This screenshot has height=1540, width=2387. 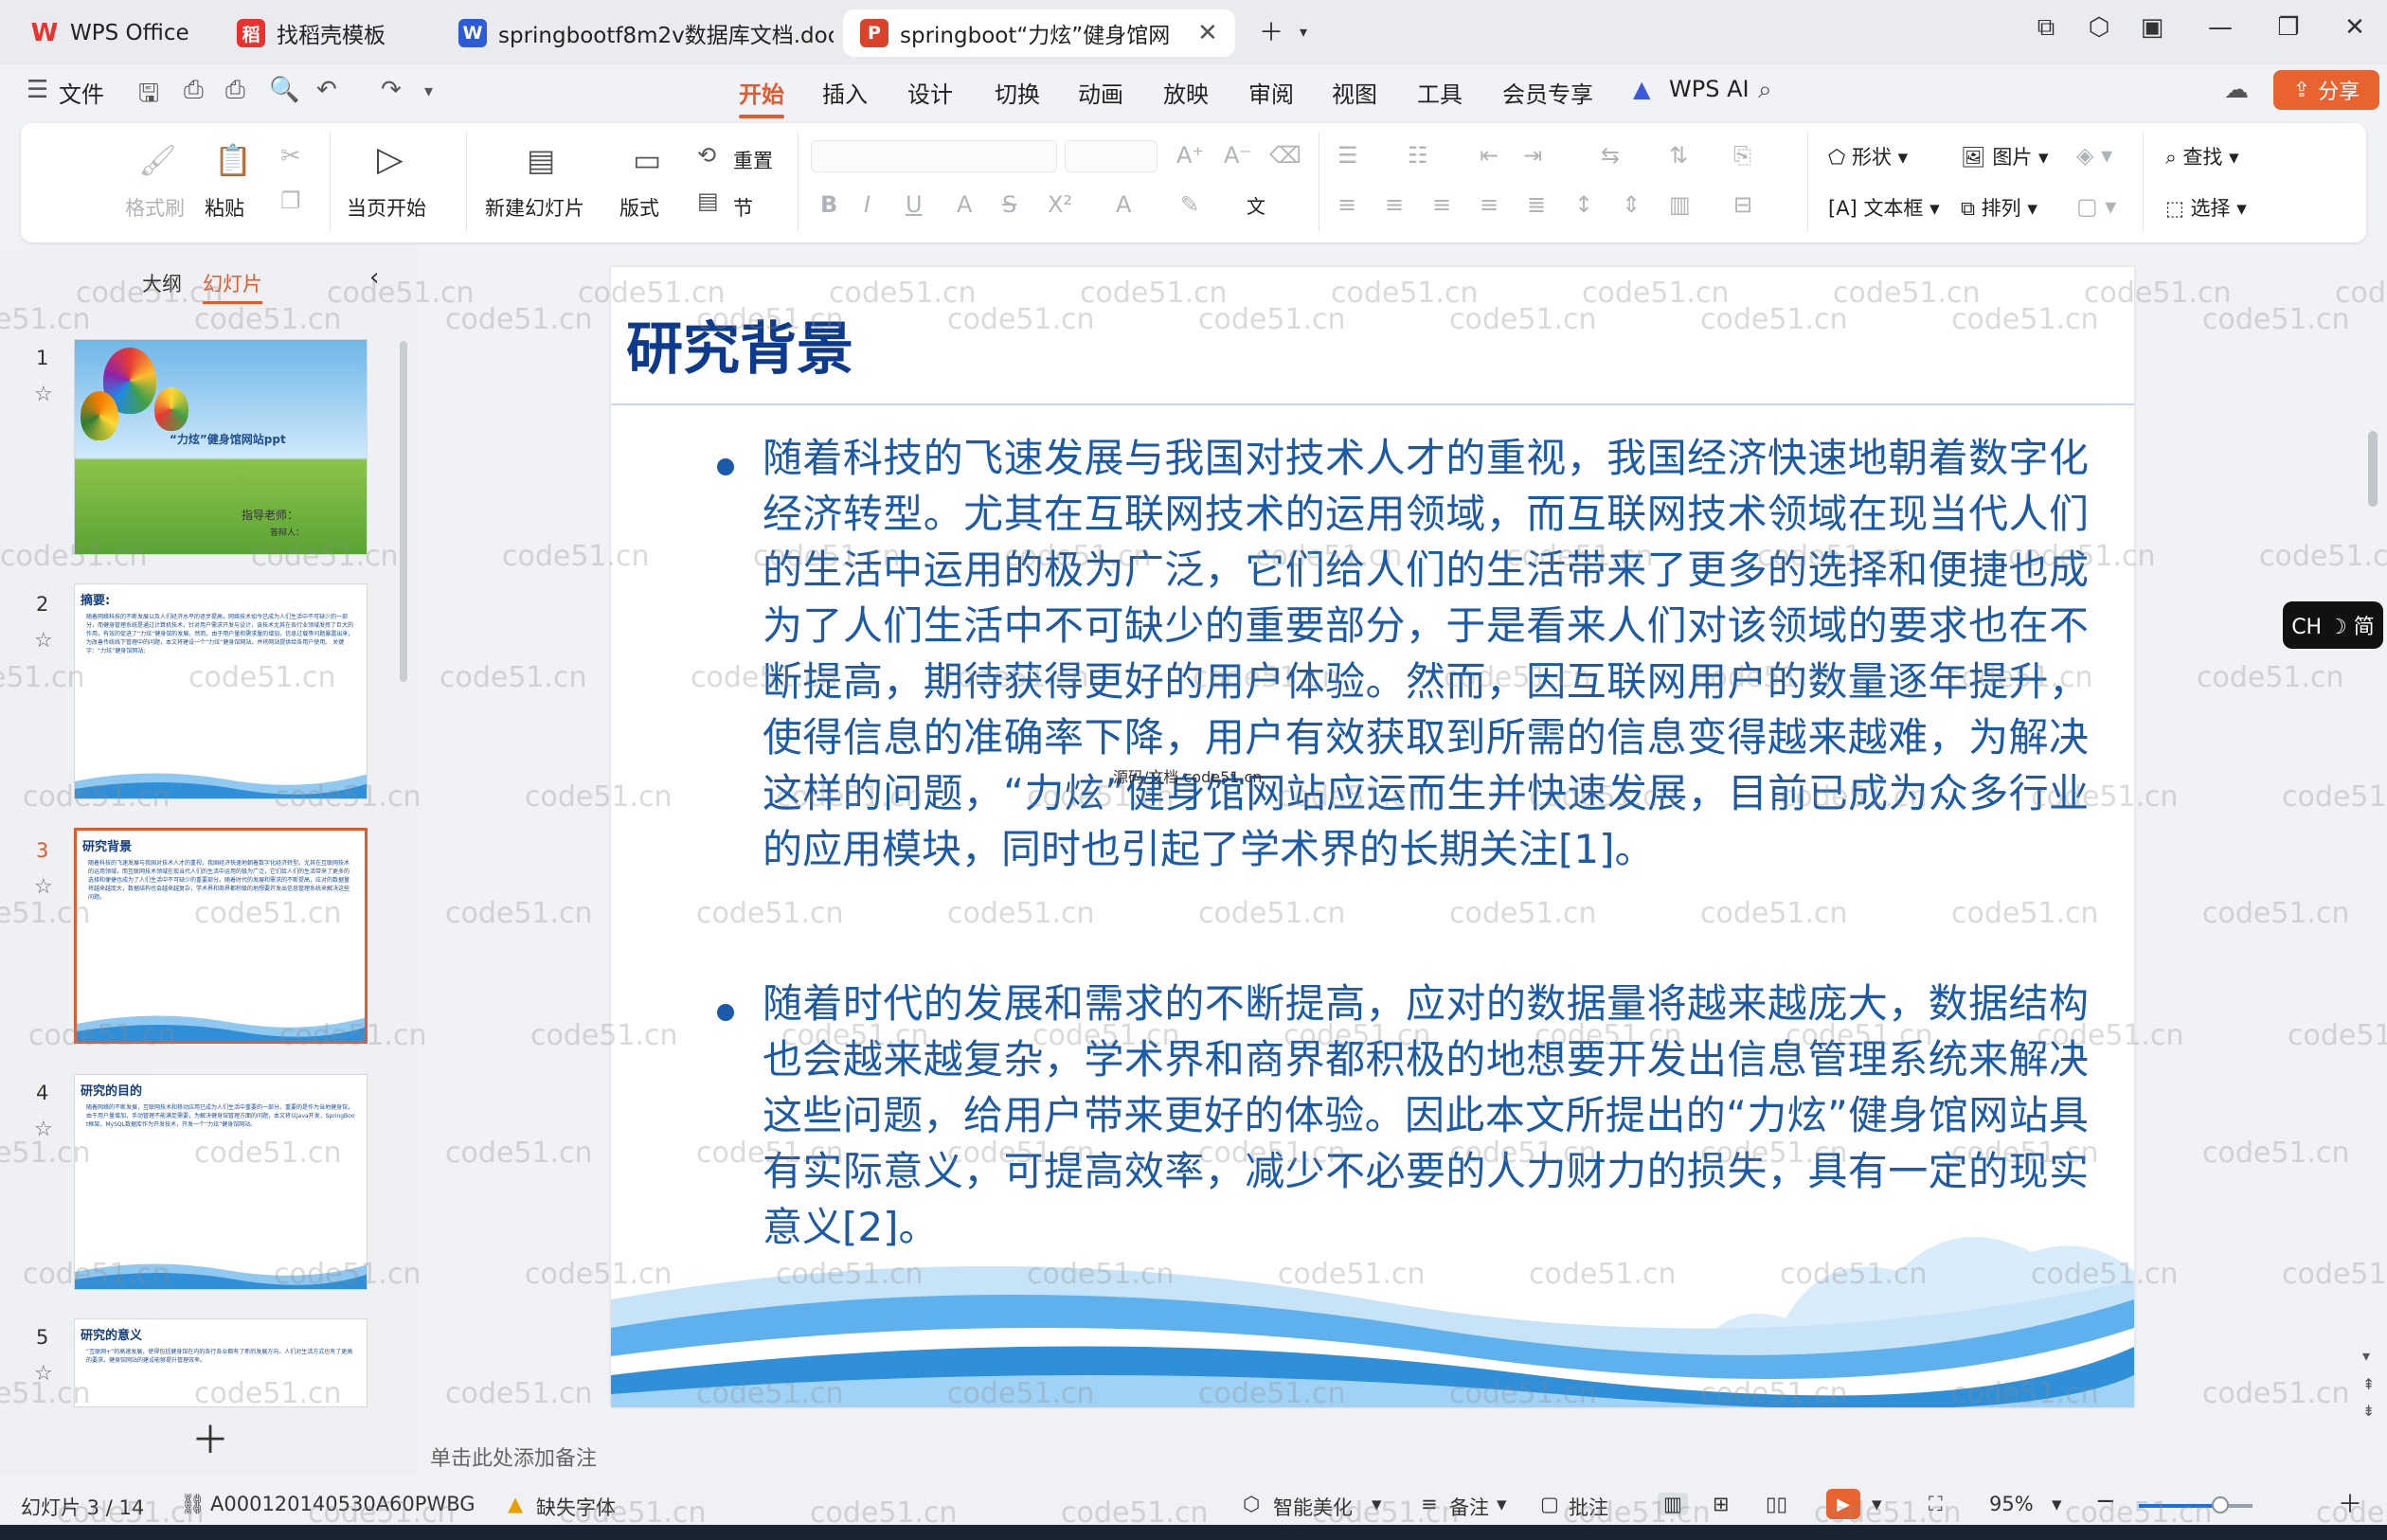 What do you see at coordinates (1237, 155) in the screenshot?
I see `decrease-font-icon: A⁻` at bounding box center [1237, 155].